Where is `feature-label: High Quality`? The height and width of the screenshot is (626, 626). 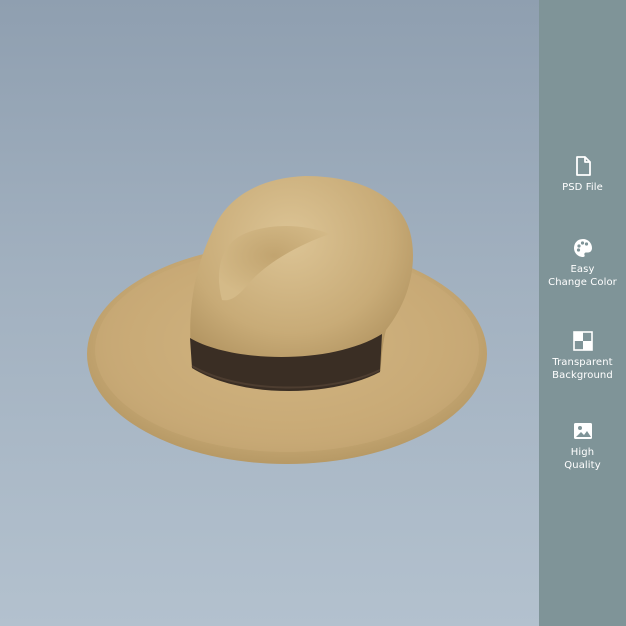 feature-label: High Quality is located at coordinates (582, 459).